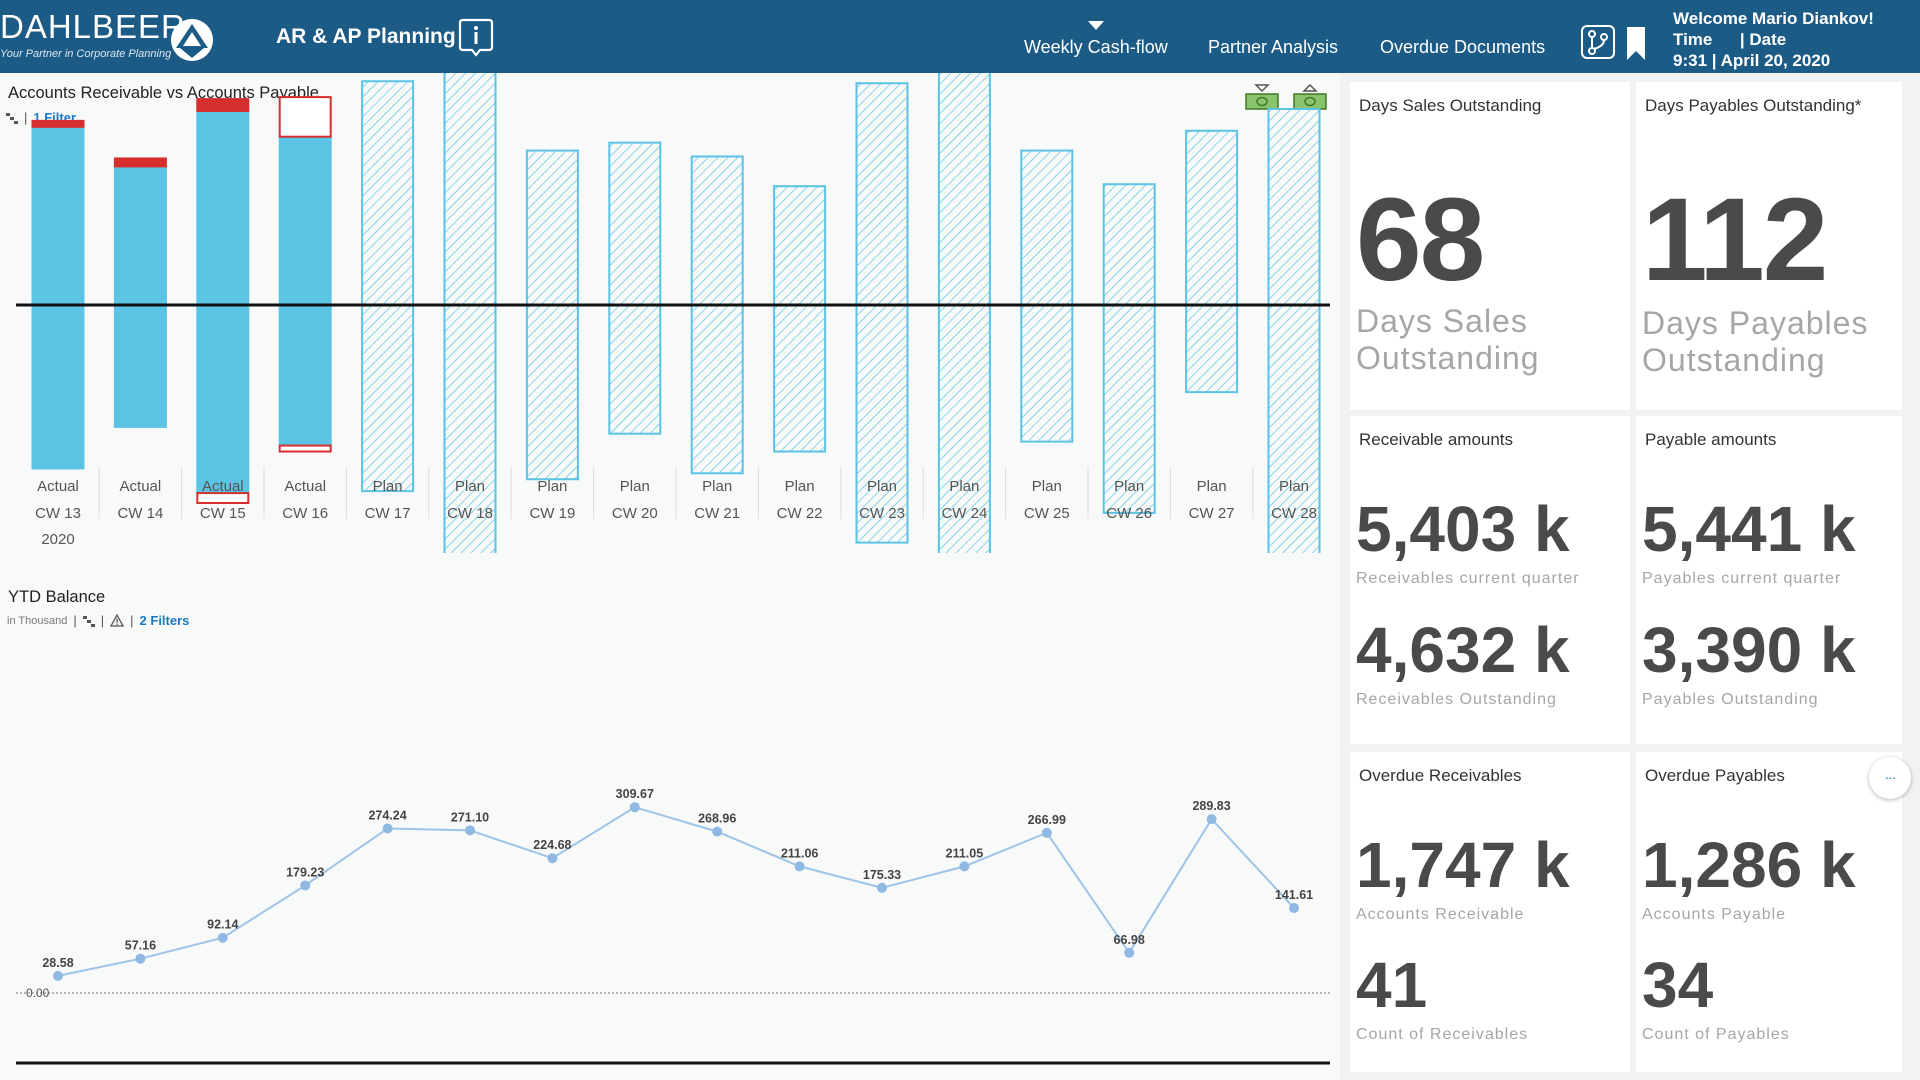 The width and height of the screenshot is (1920, 1080). What do you see at coordinates (1749, 650) in the screenshot?
I see `payables-outstanding-value: 3,390 k` at bounding box center [1749, 650].